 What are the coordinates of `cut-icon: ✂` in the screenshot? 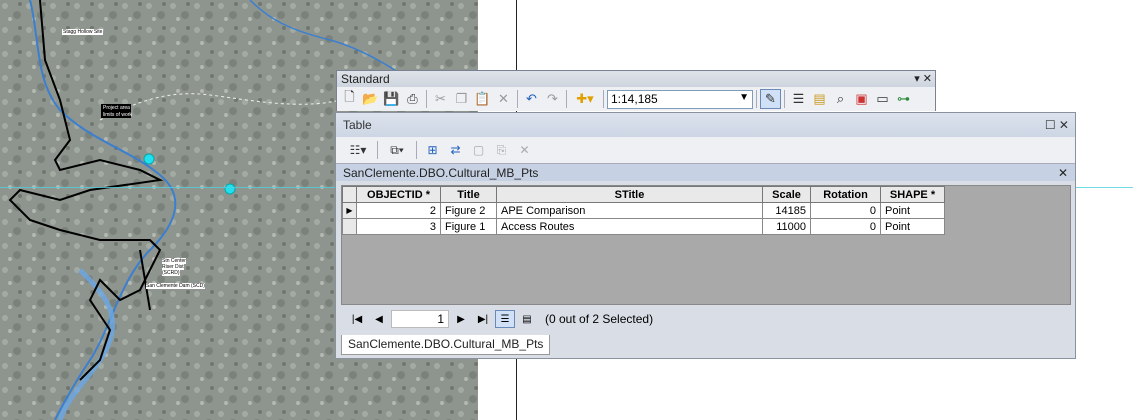 It's located at (440, 99).